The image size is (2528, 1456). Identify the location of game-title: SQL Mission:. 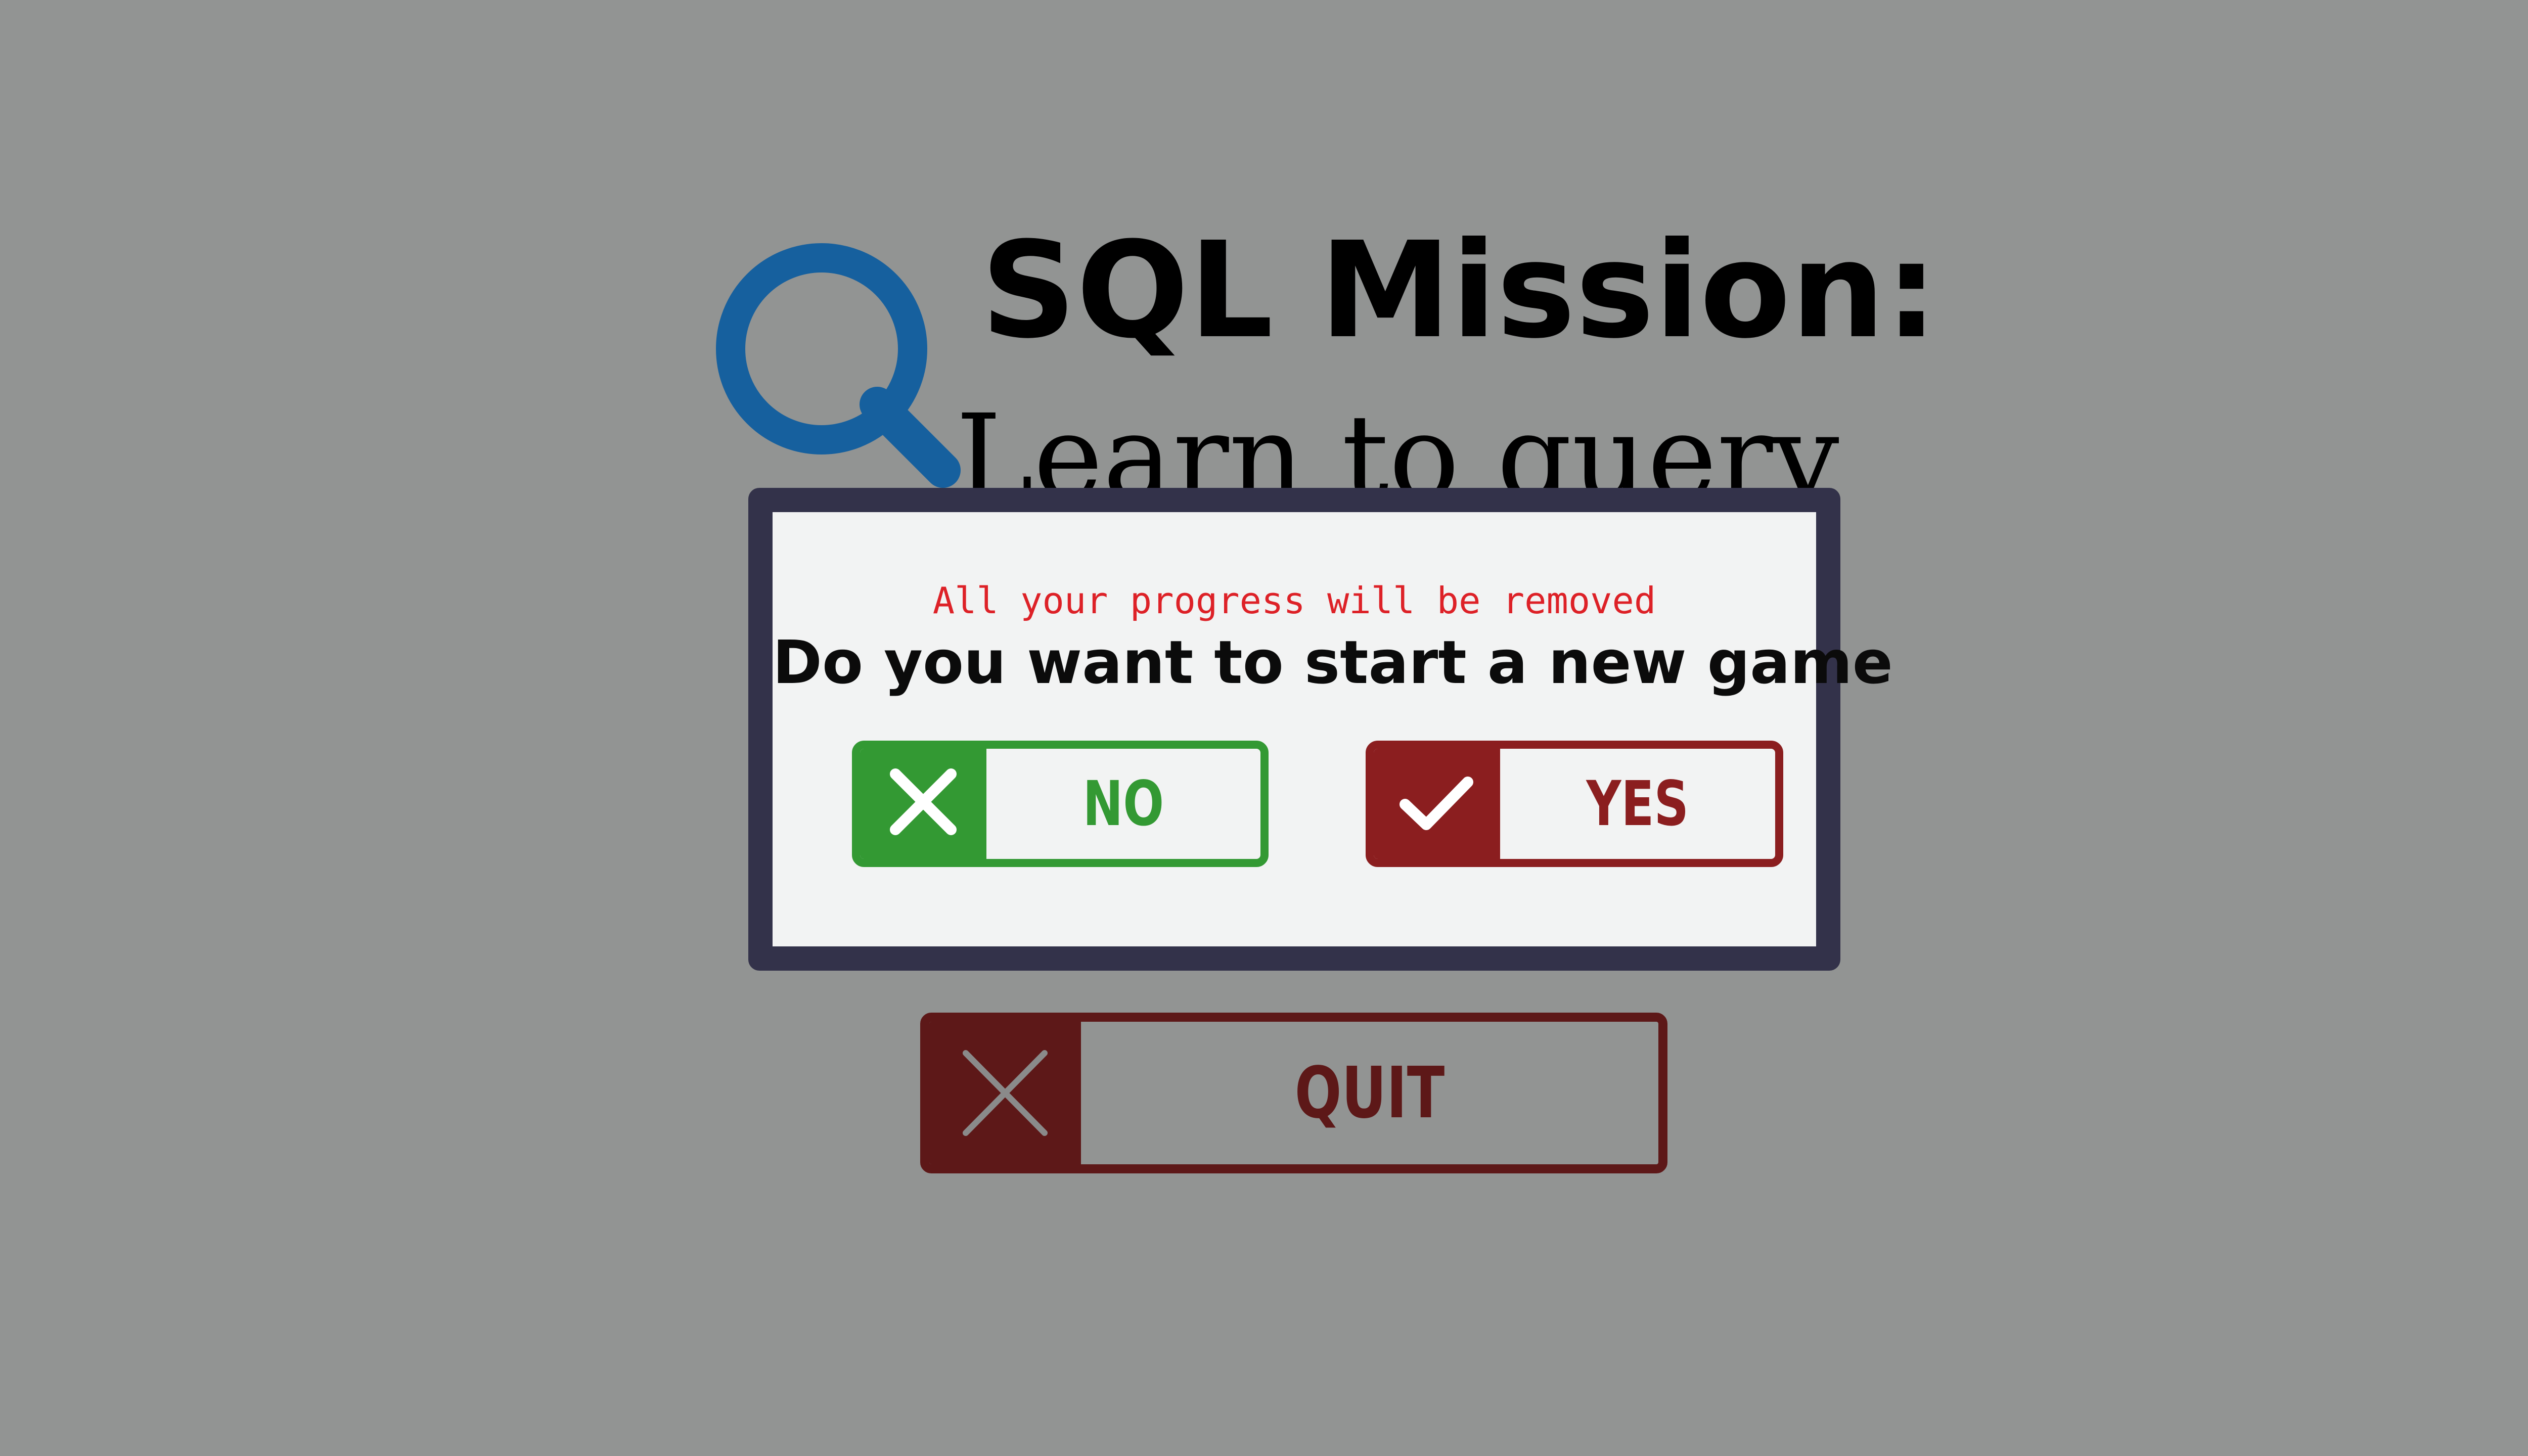
(1460, 290).